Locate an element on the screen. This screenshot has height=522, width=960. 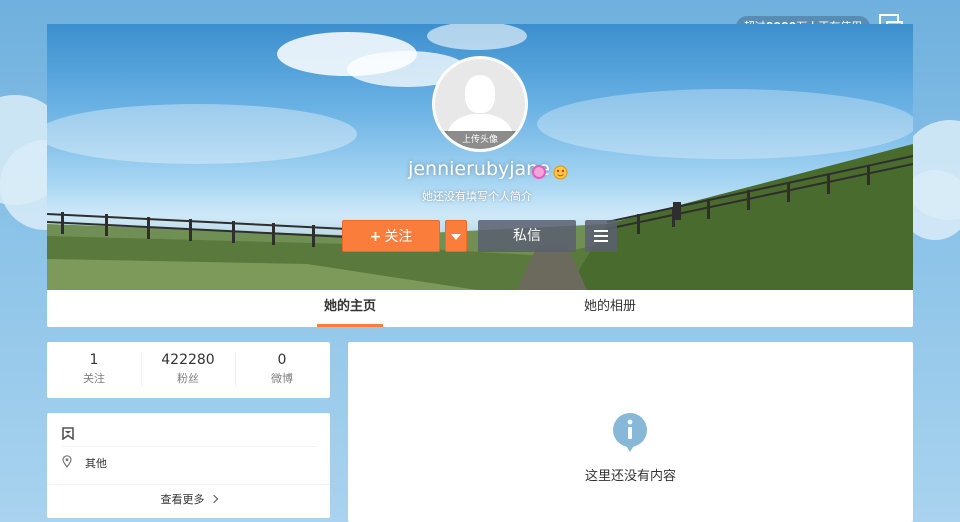
stat-weibo-value: 0 is located at coordinates (282, 360).